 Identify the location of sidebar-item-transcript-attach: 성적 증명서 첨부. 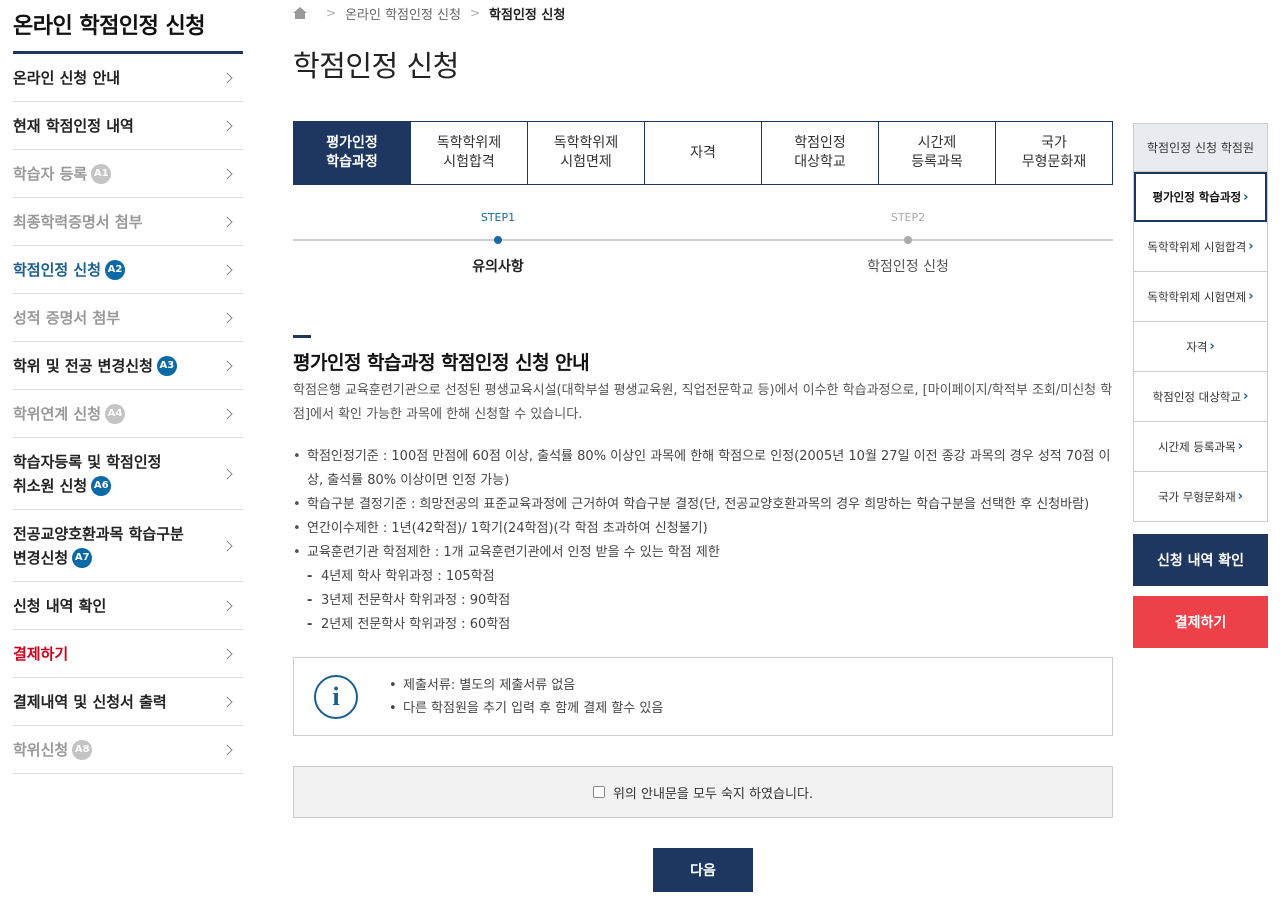
(128, 318).